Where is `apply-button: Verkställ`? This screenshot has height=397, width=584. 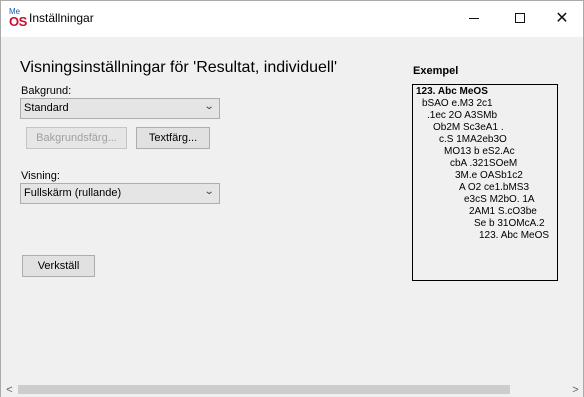
apply-button: Verkställ is located at coordinates (58, 266).